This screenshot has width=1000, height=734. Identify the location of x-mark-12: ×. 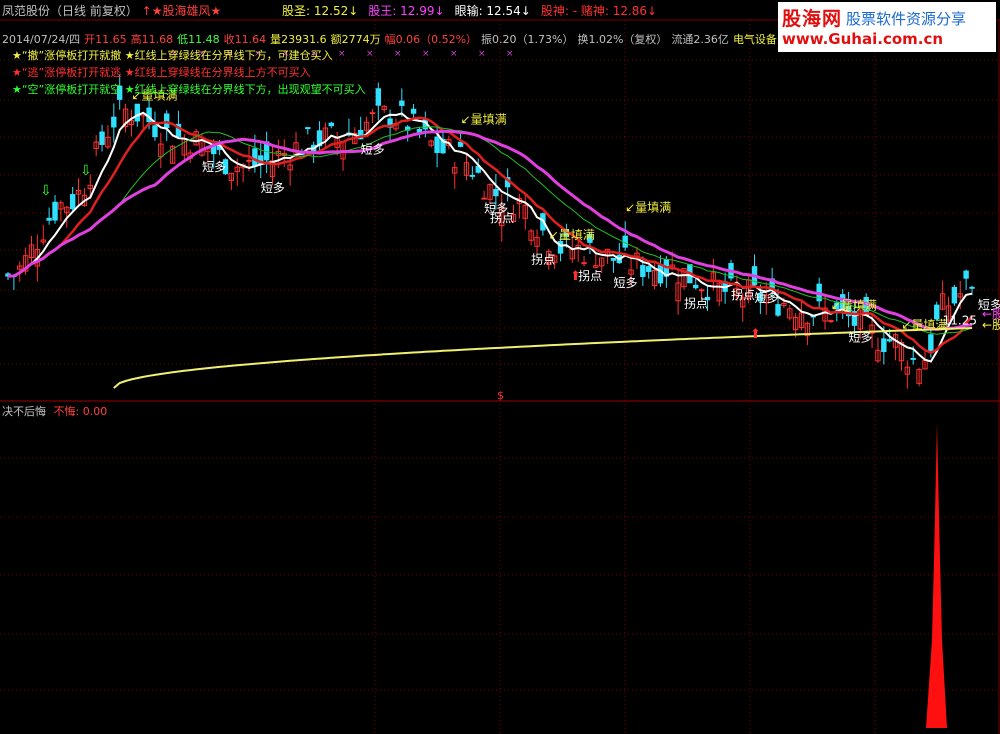
(510, 54).